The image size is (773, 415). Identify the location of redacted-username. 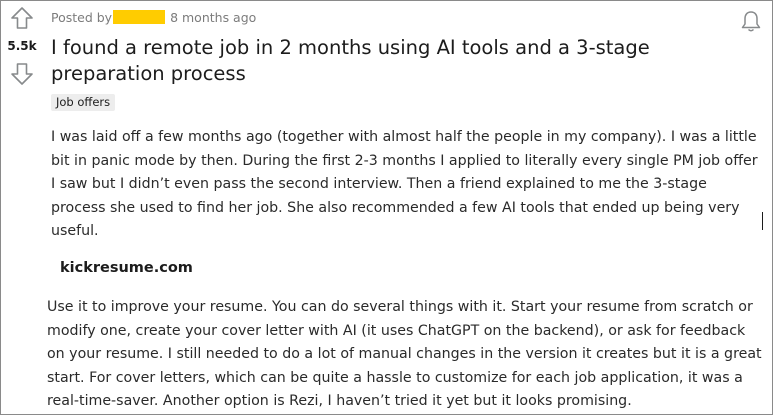
(139, 17).